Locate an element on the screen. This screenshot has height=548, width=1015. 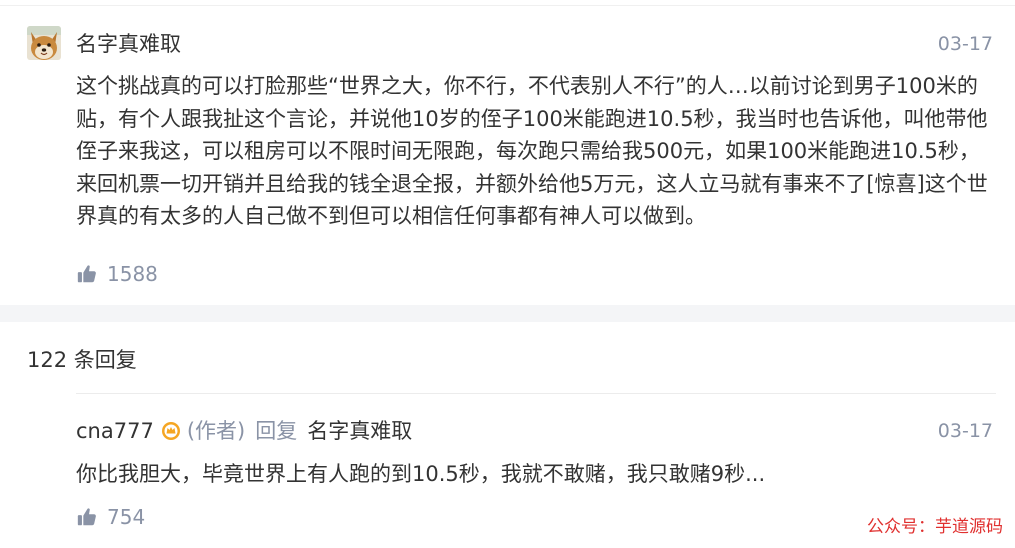
comment-date: 03-17 is located at coordinates (965, 44).